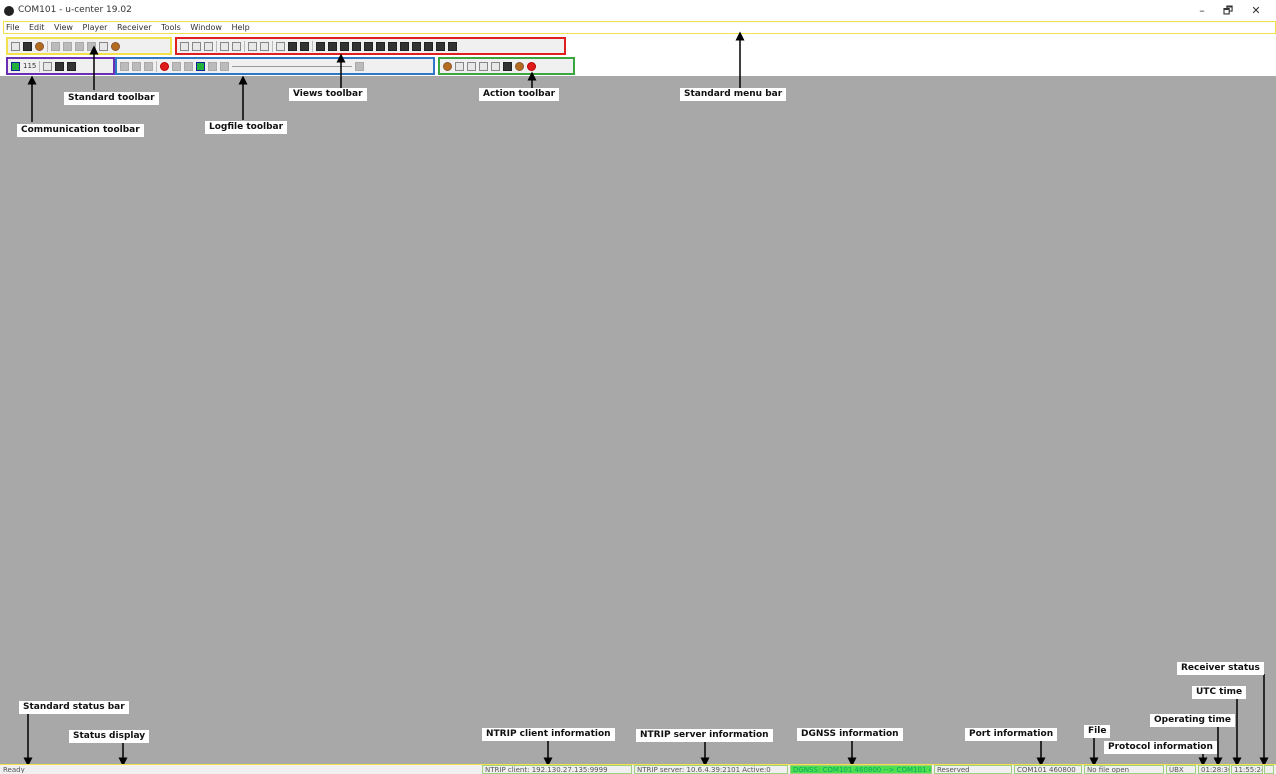 This screenshot has width=1276, height=774. Describe the element at coordinates (1048, 769) in the screenshot. I see `port-field: COM101 460800` at that location.